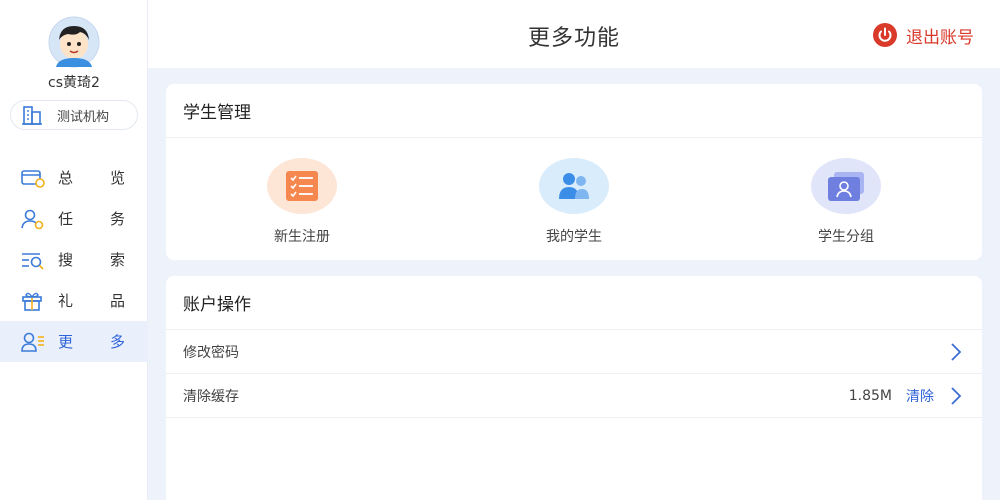 The image size is (1000, 500). What do you see at coordinates (32, 301) in the screenshot?
I see `gift-icon` at bounding box center [32, 301].